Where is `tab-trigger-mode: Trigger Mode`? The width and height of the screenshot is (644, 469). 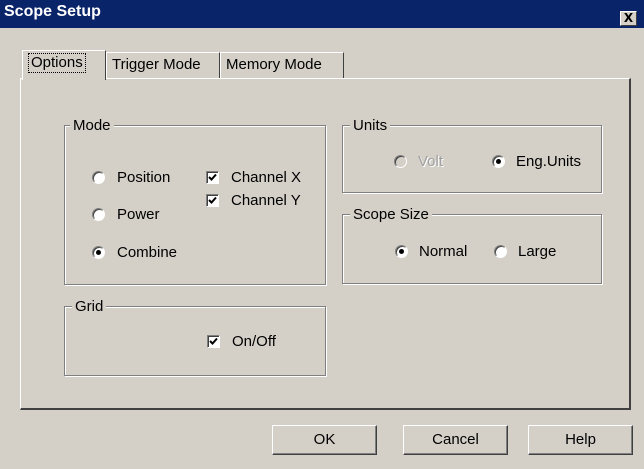 tab-trigger-mode: Trigger Mode is located at coordinates (163, 65).